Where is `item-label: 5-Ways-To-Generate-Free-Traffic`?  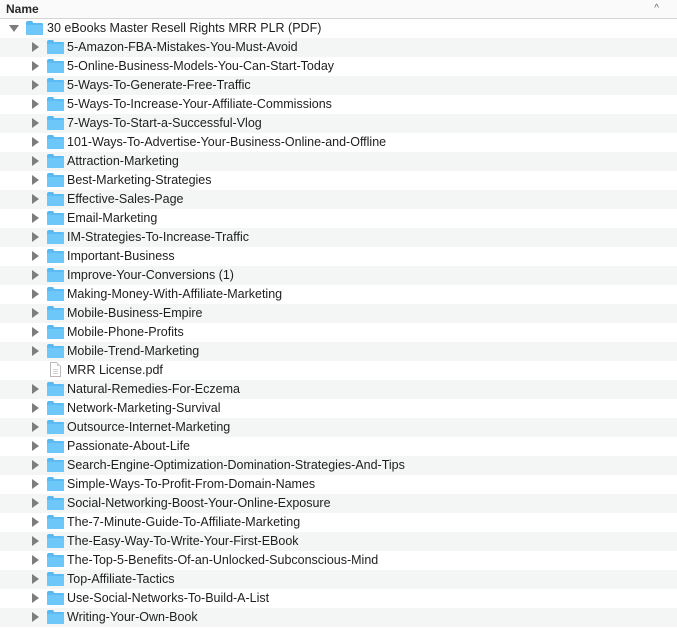
item-label: 5-Ways-To-Generate-Free-Traffic is located at coordinates (159, 85).